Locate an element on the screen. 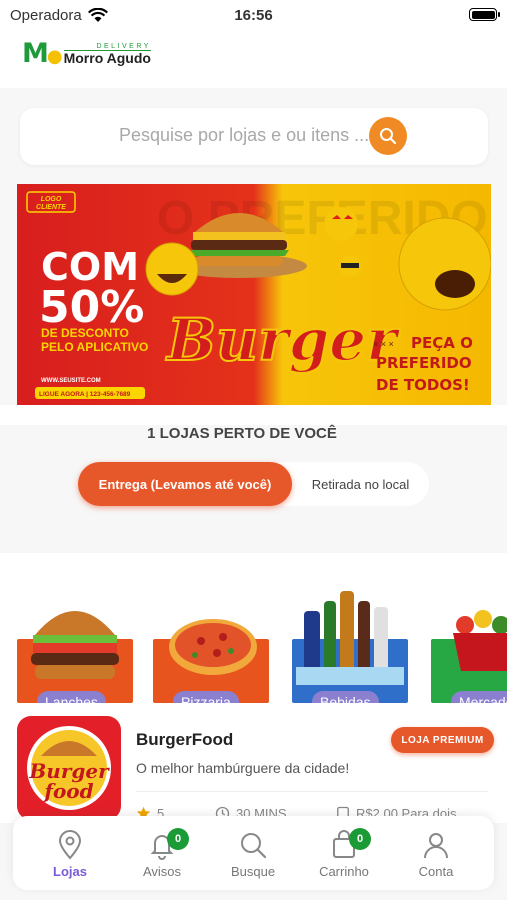 The image size is (507, 900). svg-text: PREFERIDO is located at coordinates (424, 363).